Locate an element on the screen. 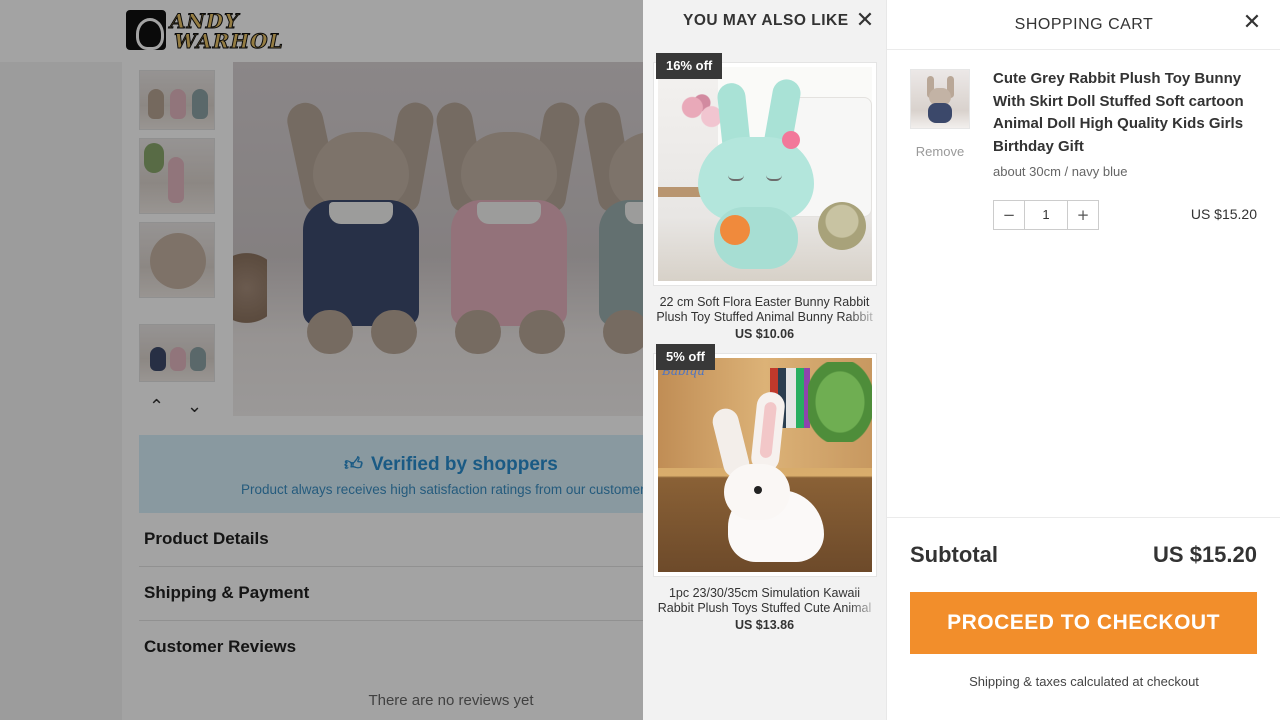  recommendation-image: Babiqu is located at coordinates (765, 465).